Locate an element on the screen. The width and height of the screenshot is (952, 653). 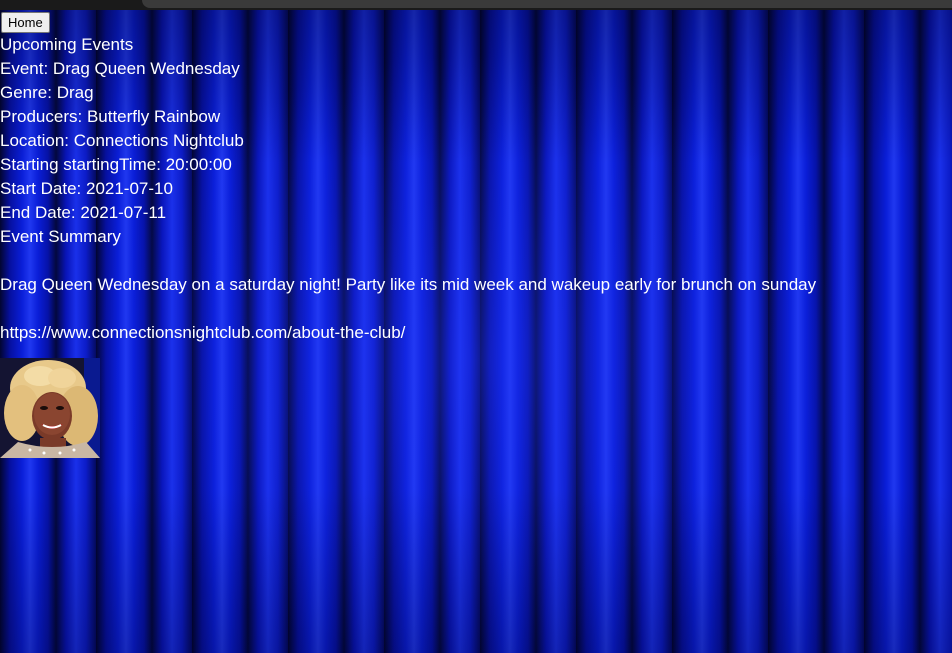
event-name-value: Drag Queen Wednesday is located at coordinates (146, 68).